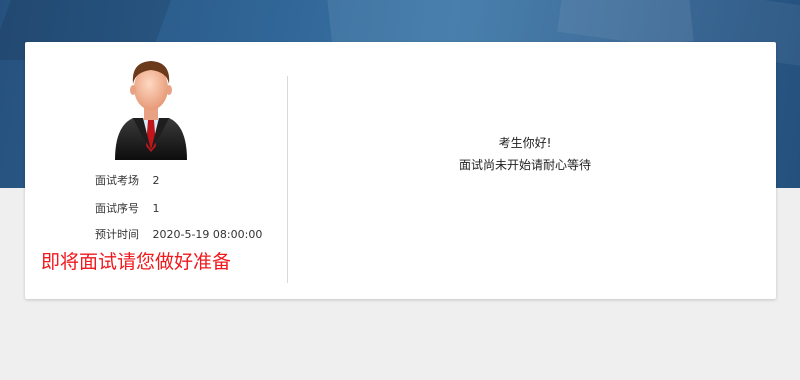  I want to click on sequence-value: 1, so click(156, 208).